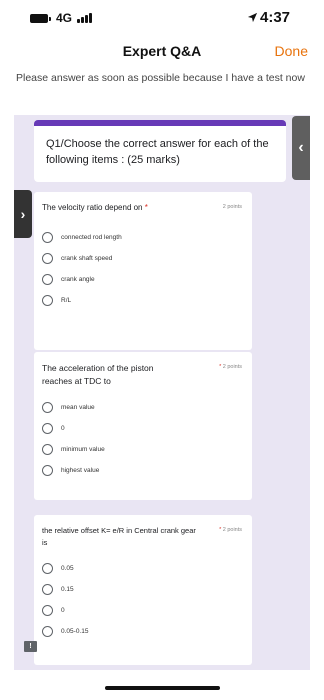  I want to click on feedback-icon: !, so click(30, 646).